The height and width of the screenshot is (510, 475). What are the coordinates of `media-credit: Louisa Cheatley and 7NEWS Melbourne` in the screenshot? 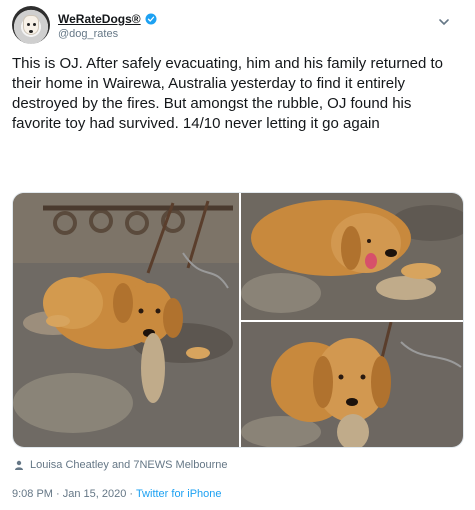 It's located at (121, 465).